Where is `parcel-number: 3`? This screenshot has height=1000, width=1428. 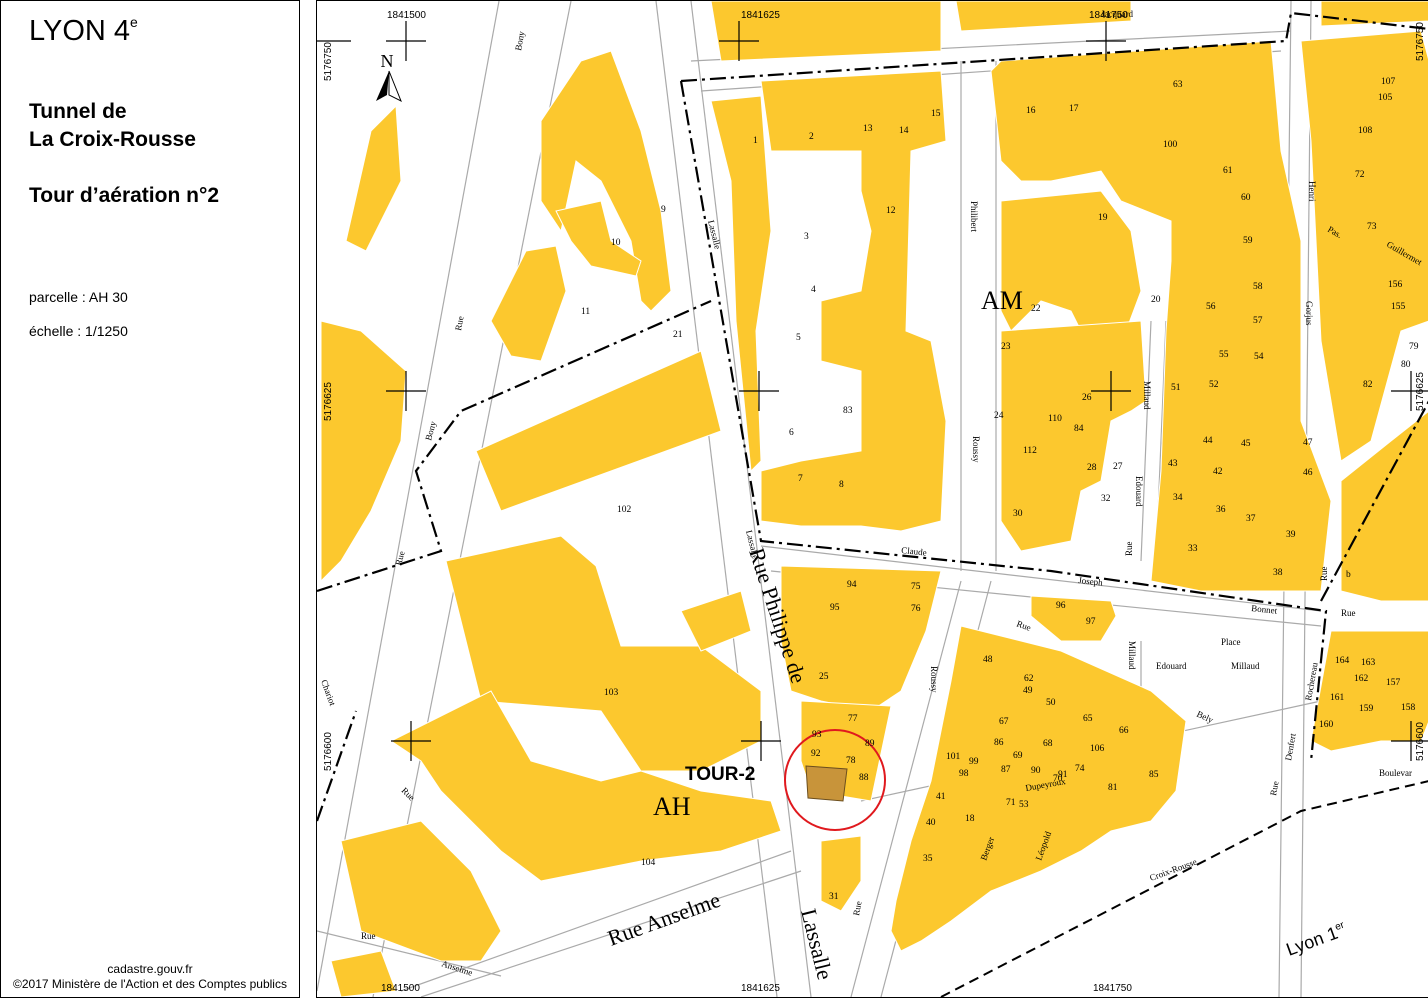
parcel-number: 3 is located at coordinates (806, 237).